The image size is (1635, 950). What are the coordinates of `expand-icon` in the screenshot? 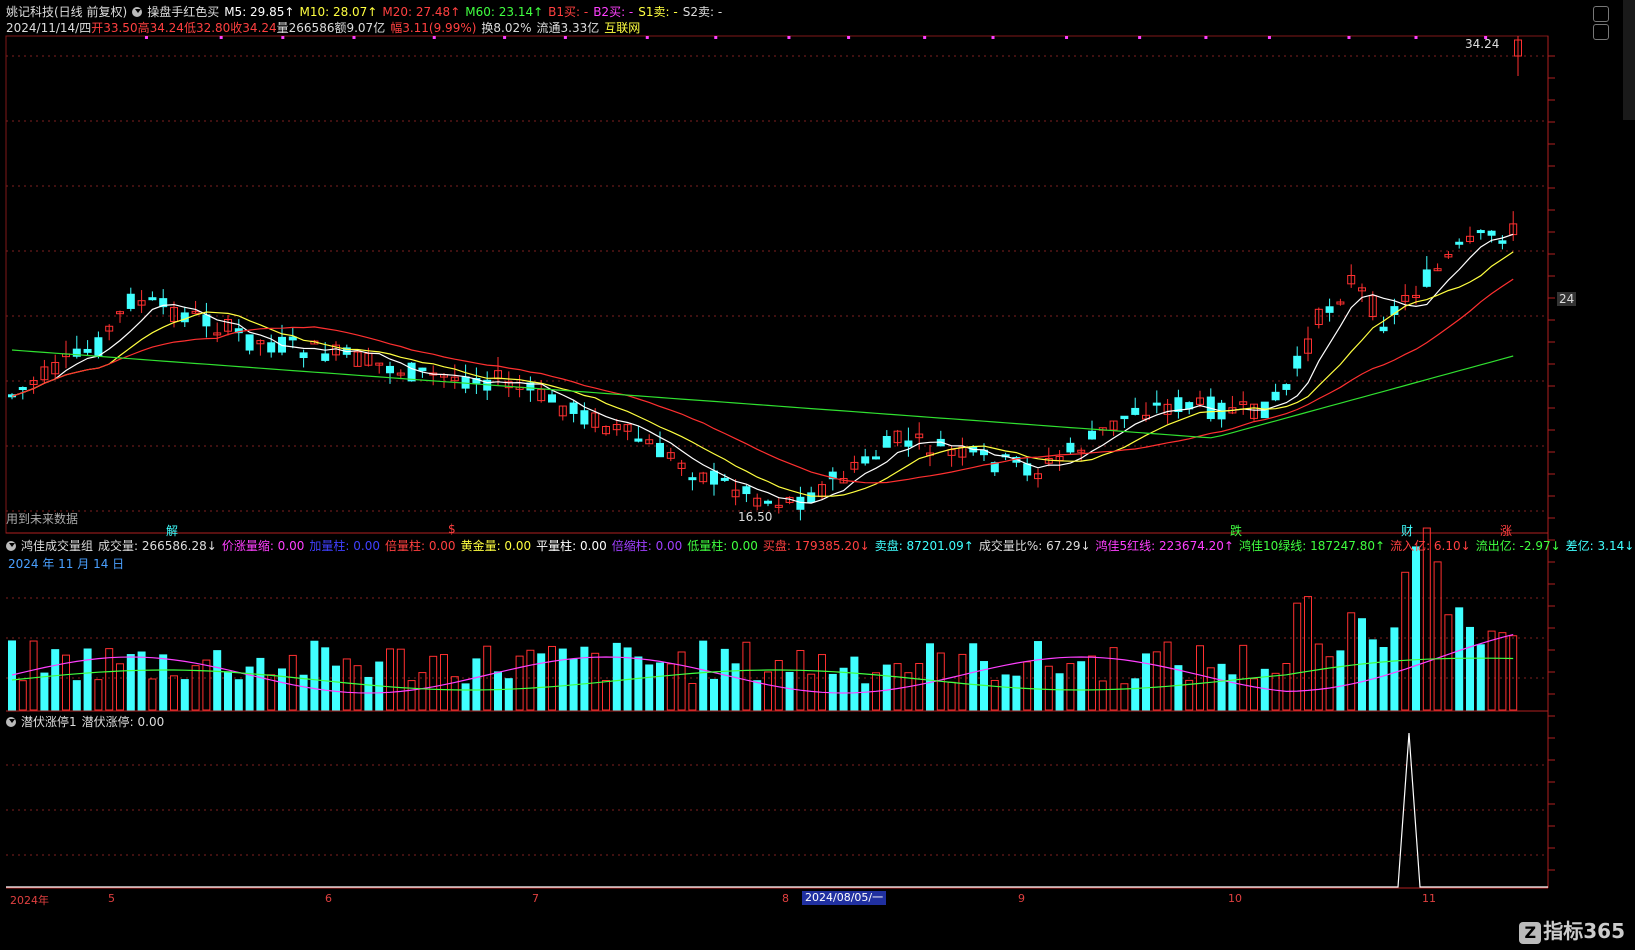 It's located at (1601, 32).